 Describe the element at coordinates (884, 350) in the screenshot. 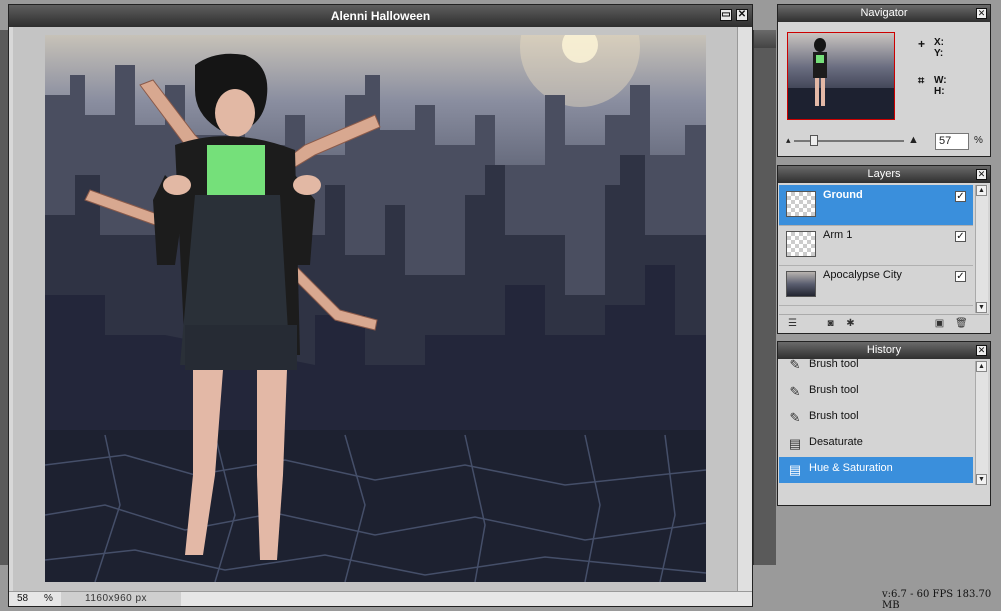

I see `history-title: History` at that location.